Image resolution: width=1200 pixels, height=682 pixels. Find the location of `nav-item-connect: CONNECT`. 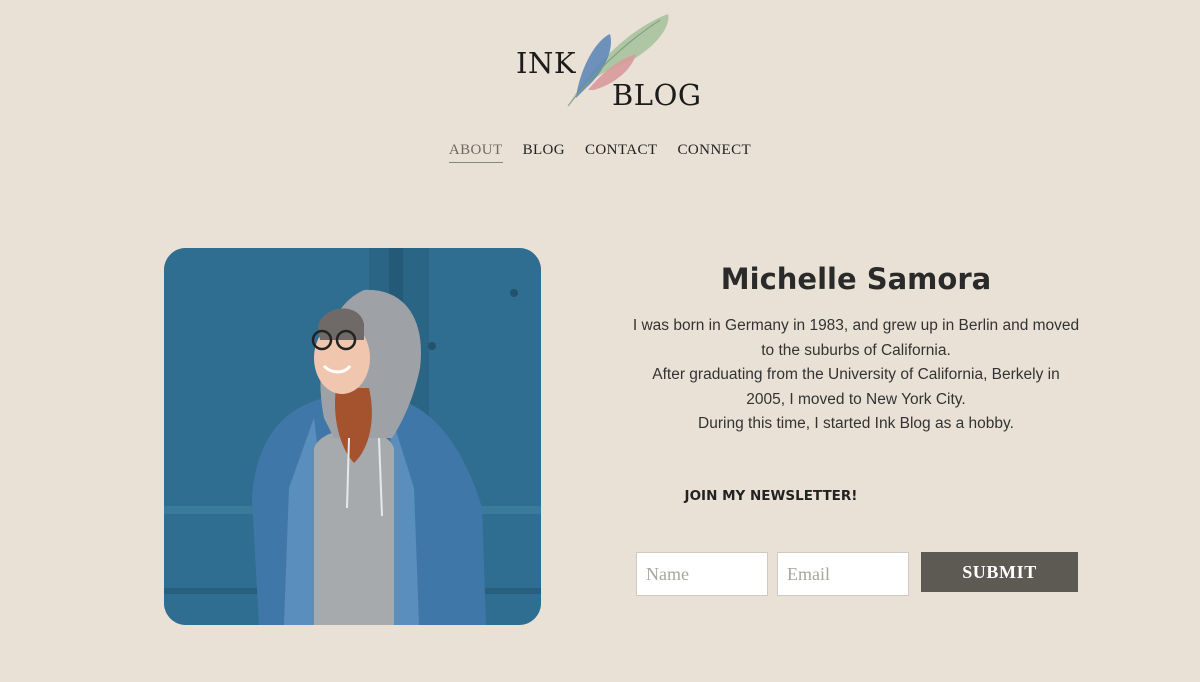

nav-item-connect: CONNECT is located at coordinates (714, 152).